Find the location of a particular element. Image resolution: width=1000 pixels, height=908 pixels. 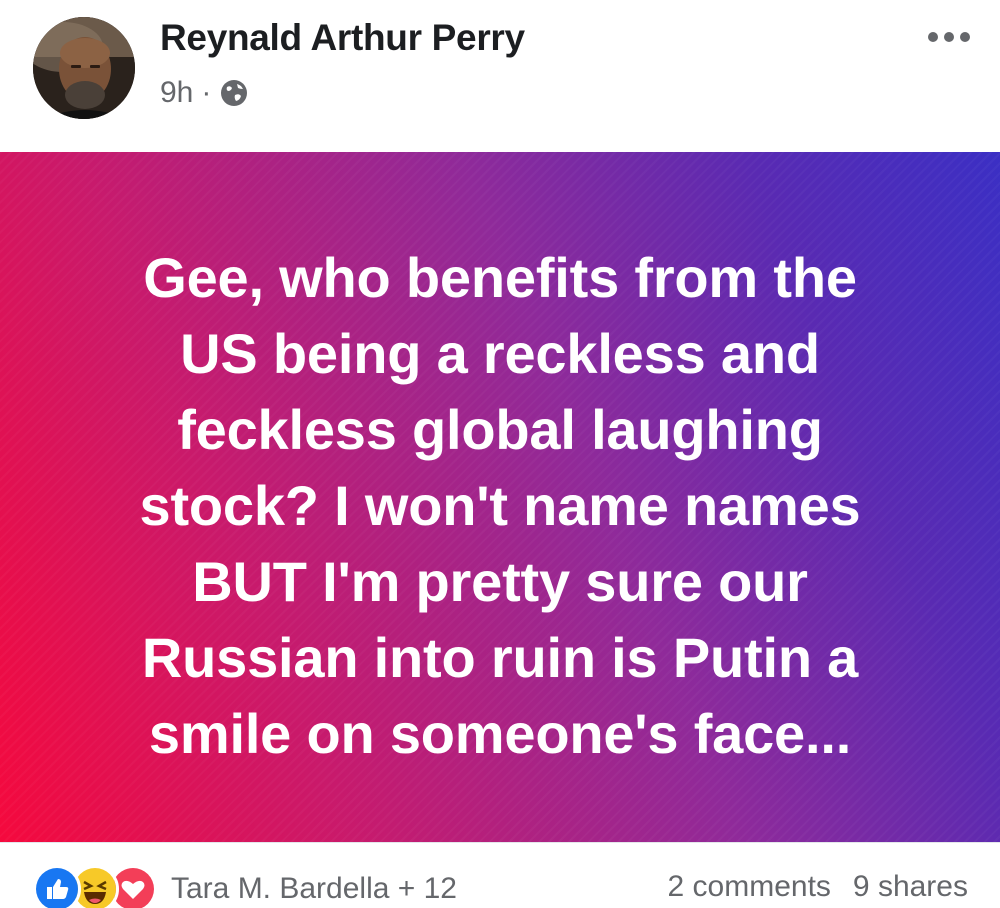

author-name: Reynald Arthur Perry is located at coordinates (342, 38).